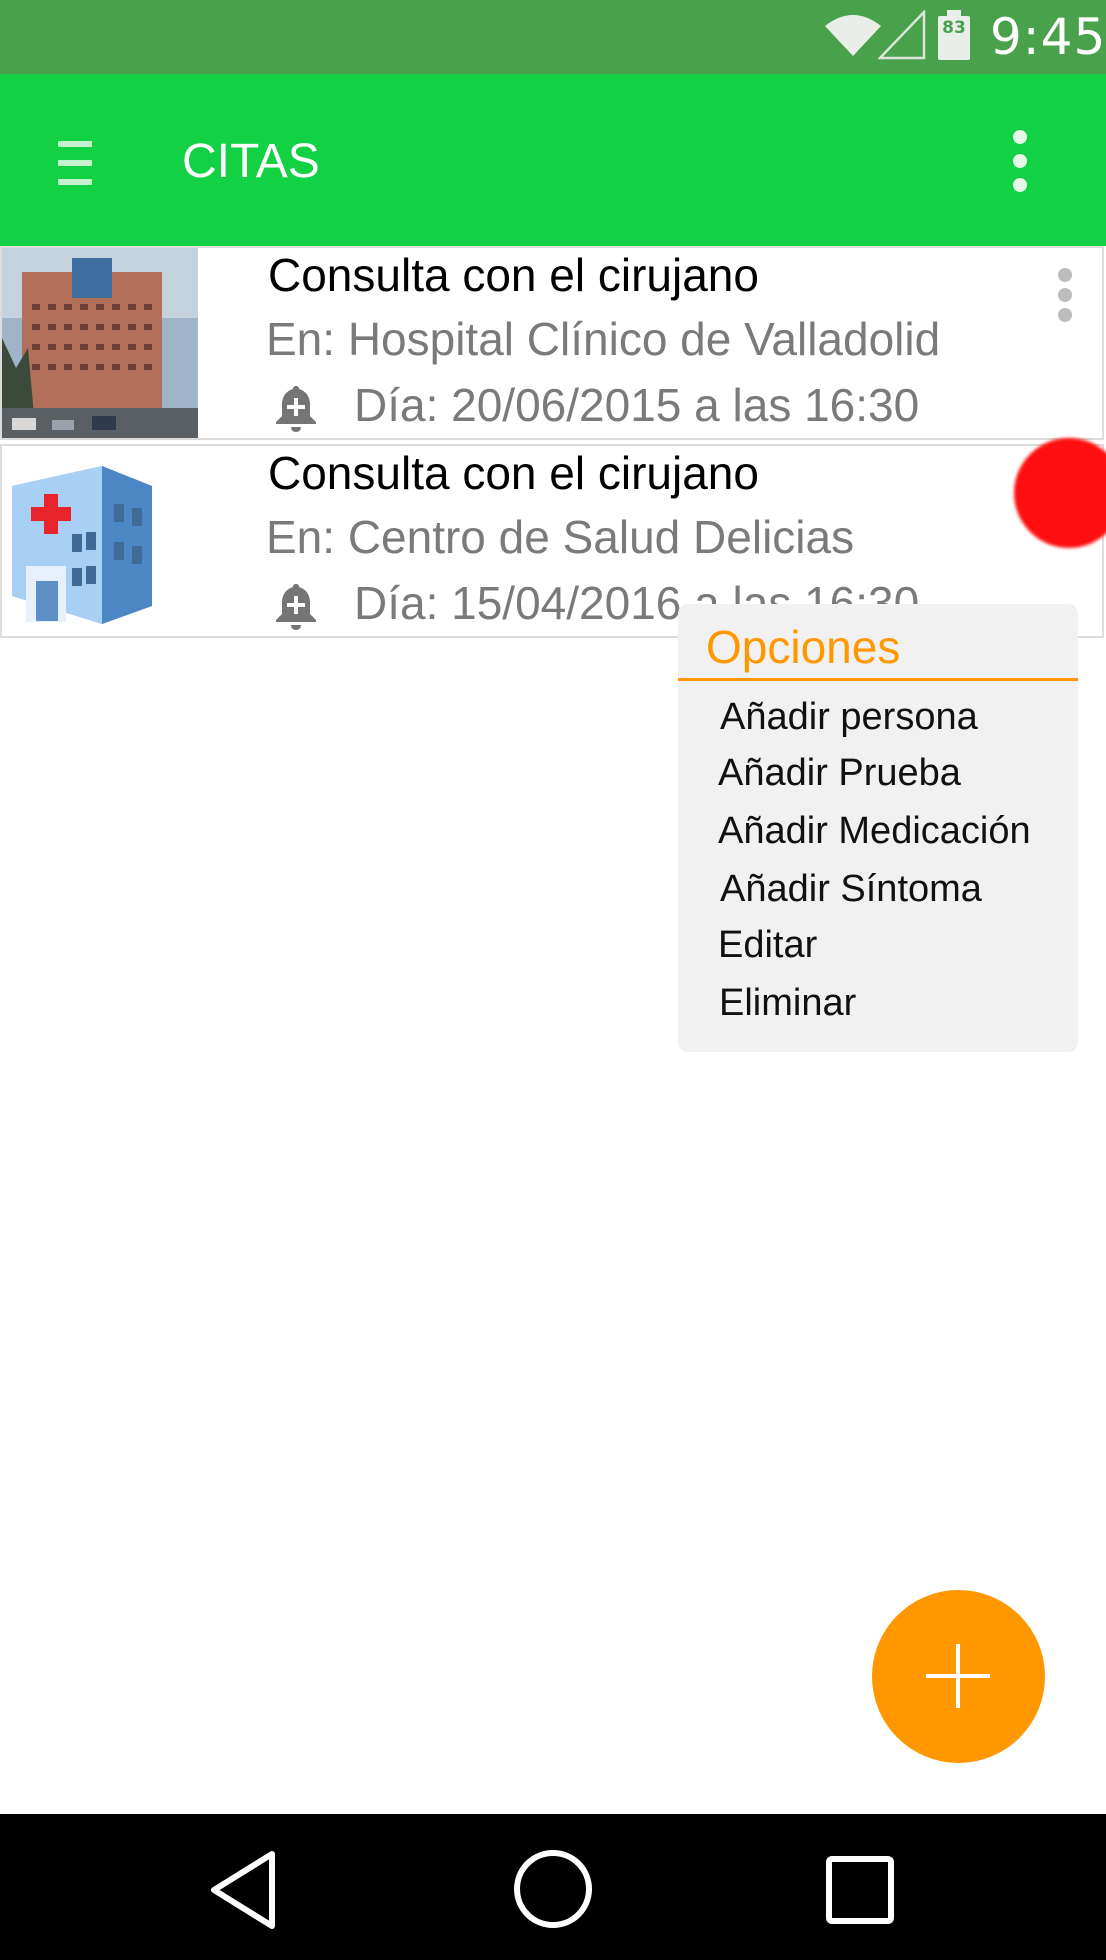 The image size is (1106, 1960). I want to click on popup-divider, so click(878, 679).